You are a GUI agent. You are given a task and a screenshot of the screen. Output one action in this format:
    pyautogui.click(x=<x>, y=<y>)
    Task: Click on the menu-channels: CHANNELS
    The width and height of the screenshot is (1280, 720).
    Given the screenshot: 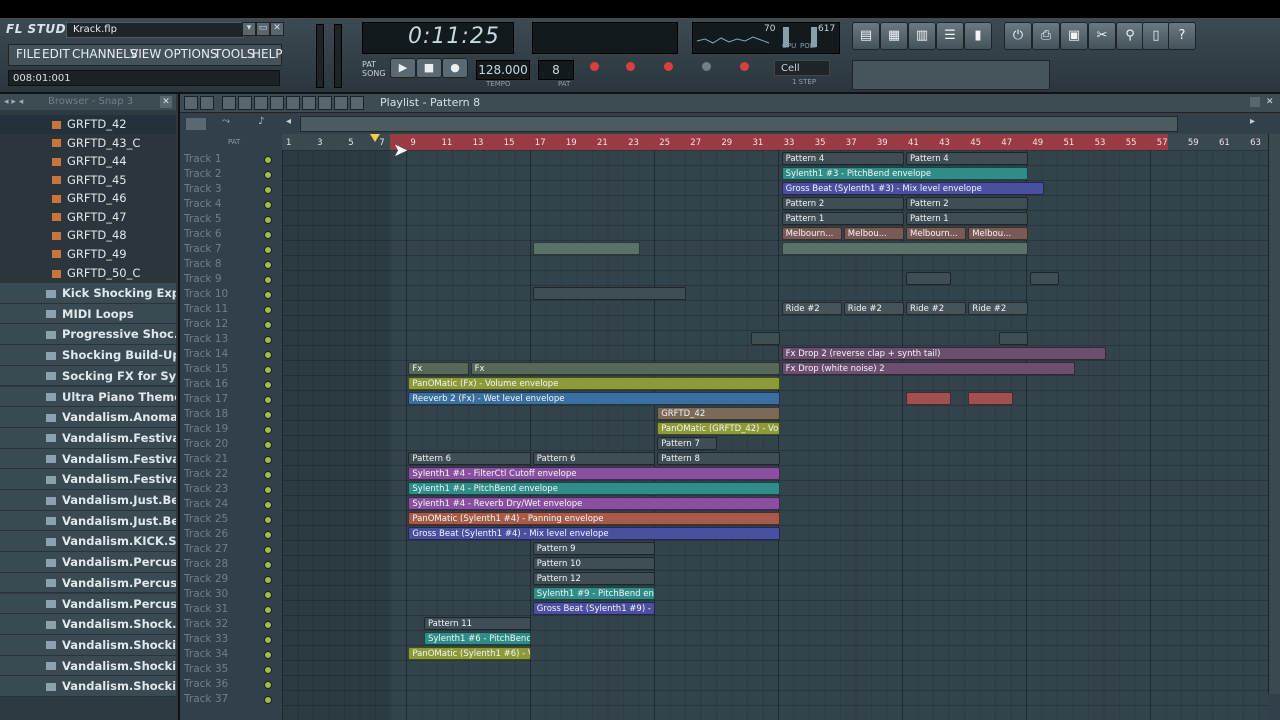 What is the action you would take?
    pyautogui.click(x=104, y=54)
    